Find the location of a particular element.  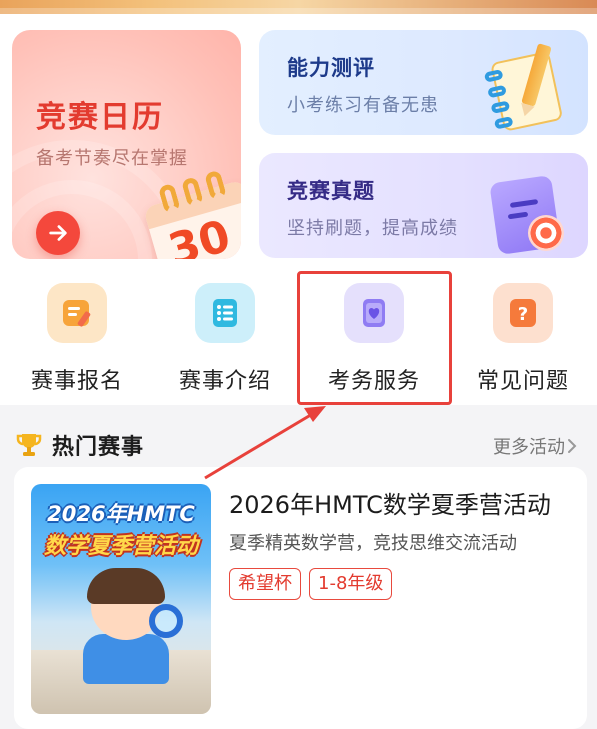

nav-label-registration: 赛事报名 is located at coordinates (76, 381).